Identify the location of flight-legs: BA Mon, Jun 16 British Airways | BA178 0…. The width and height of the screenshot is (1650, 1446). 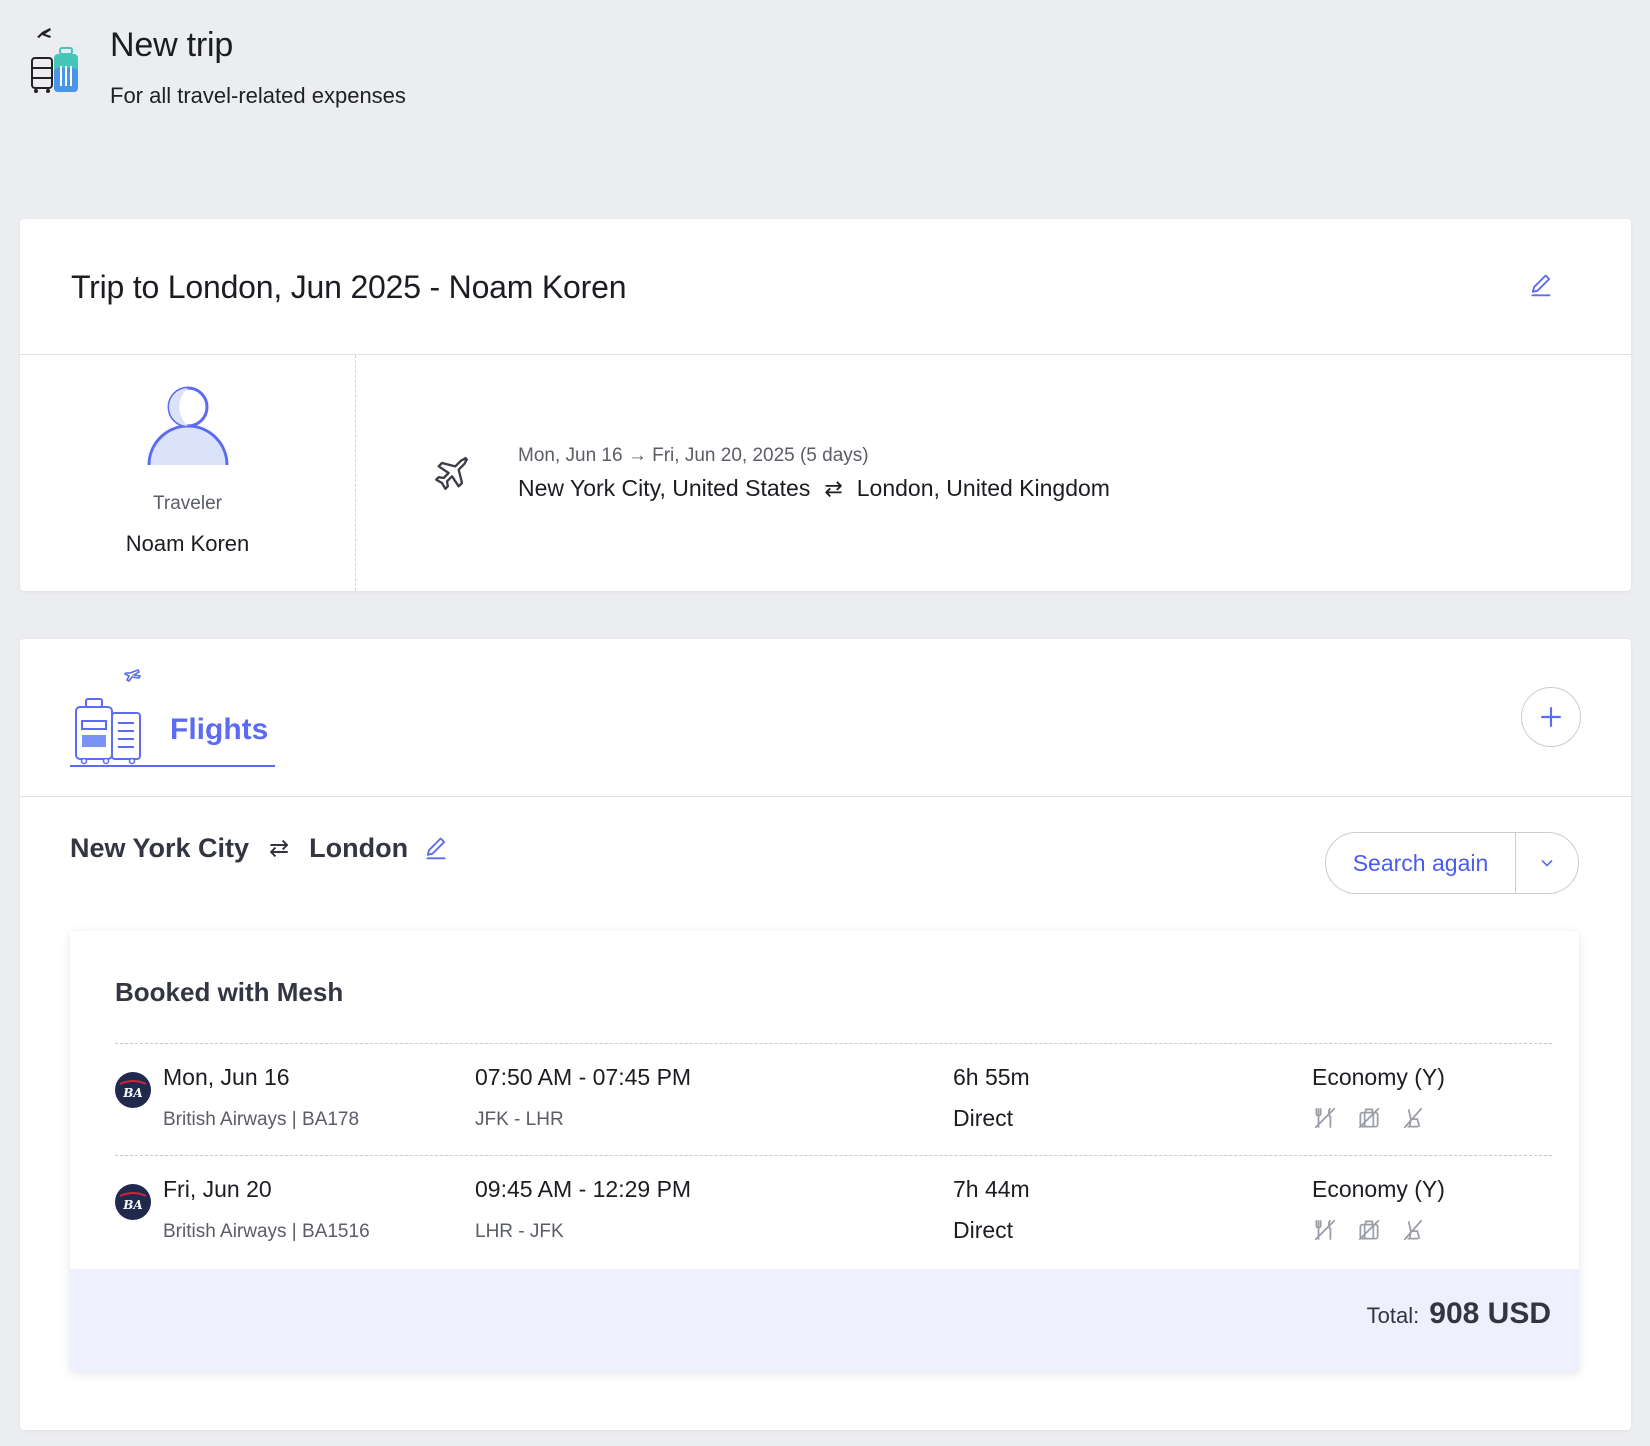
(833, 1155).